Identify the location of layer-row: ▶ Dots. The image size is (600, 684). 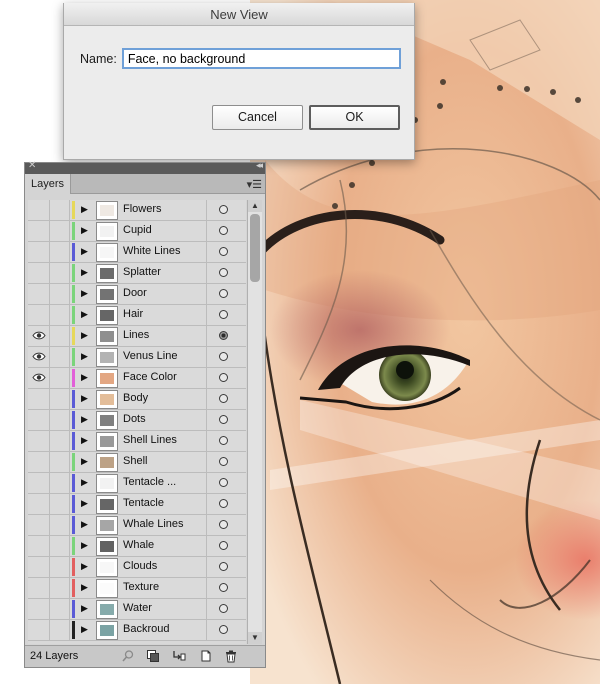
(137, 420).